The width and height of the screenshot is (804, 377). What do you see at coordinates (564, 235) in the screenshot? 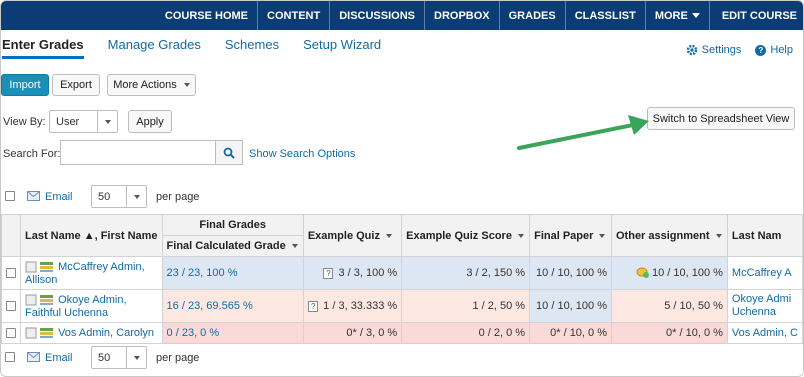
I see `final-paper-header-label: Final Paper` at bounding box center [564, 235].